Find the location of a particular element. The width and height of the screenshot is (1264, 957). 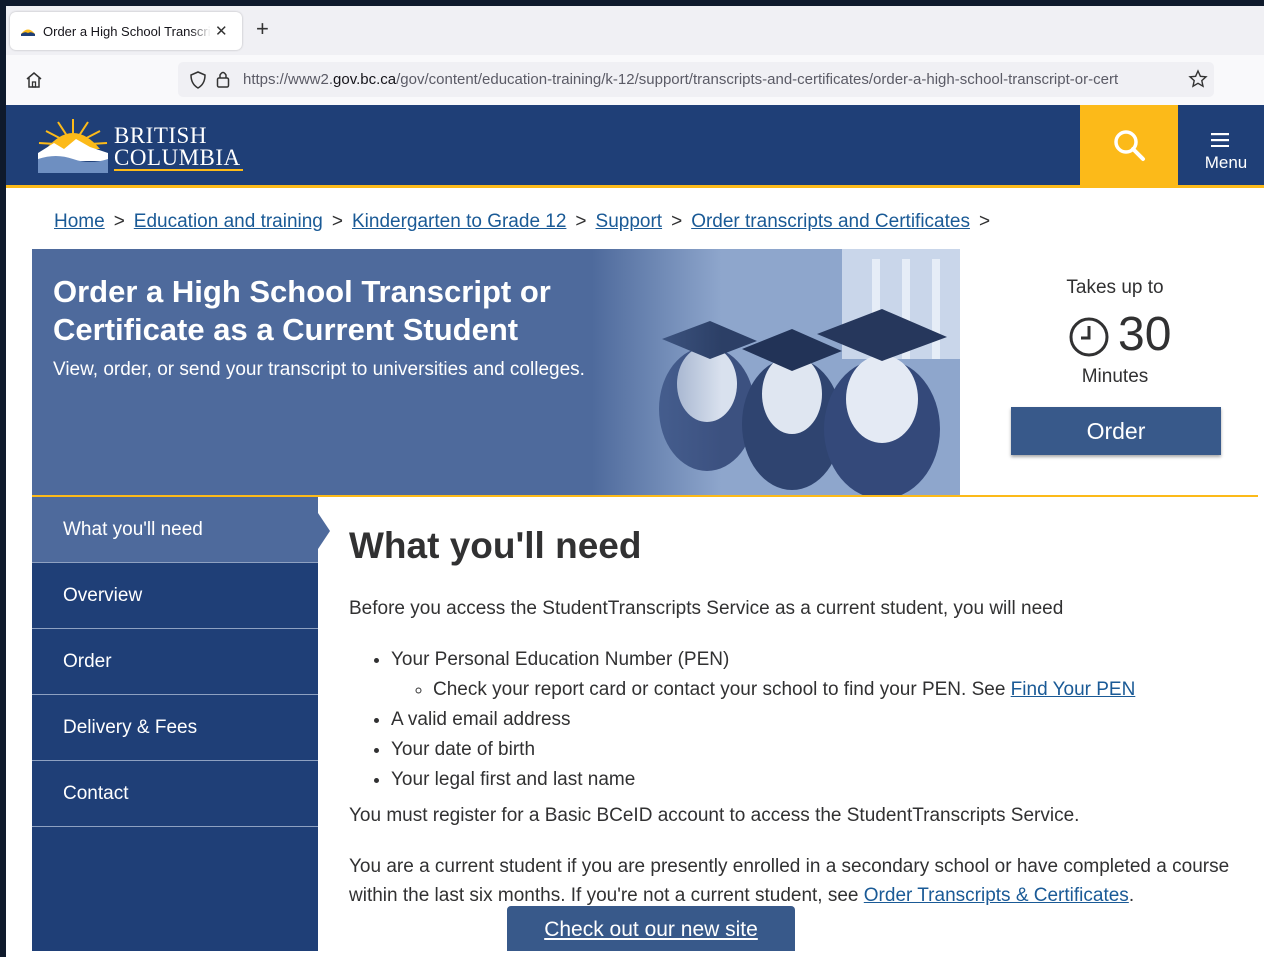

sidebar-item-what-youll-need: What you'll need is located at coordinates (175, 530).